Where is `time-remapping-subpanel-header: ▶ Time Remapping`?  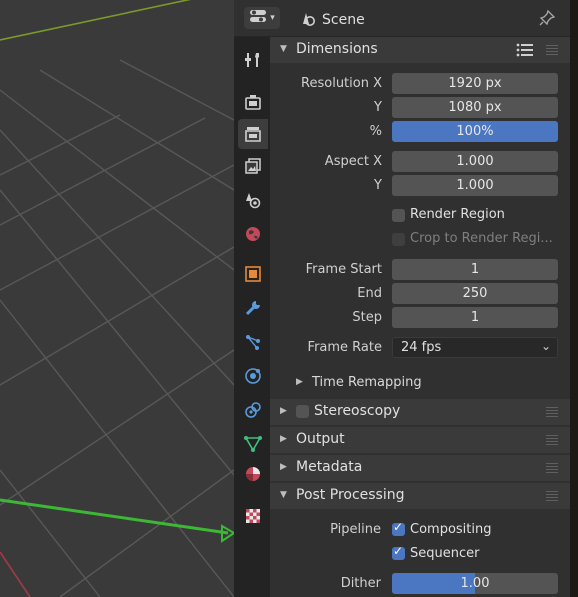
time-remapping-subpanel-header: ▶ Time Remapping is located at coordinates (420, 383).